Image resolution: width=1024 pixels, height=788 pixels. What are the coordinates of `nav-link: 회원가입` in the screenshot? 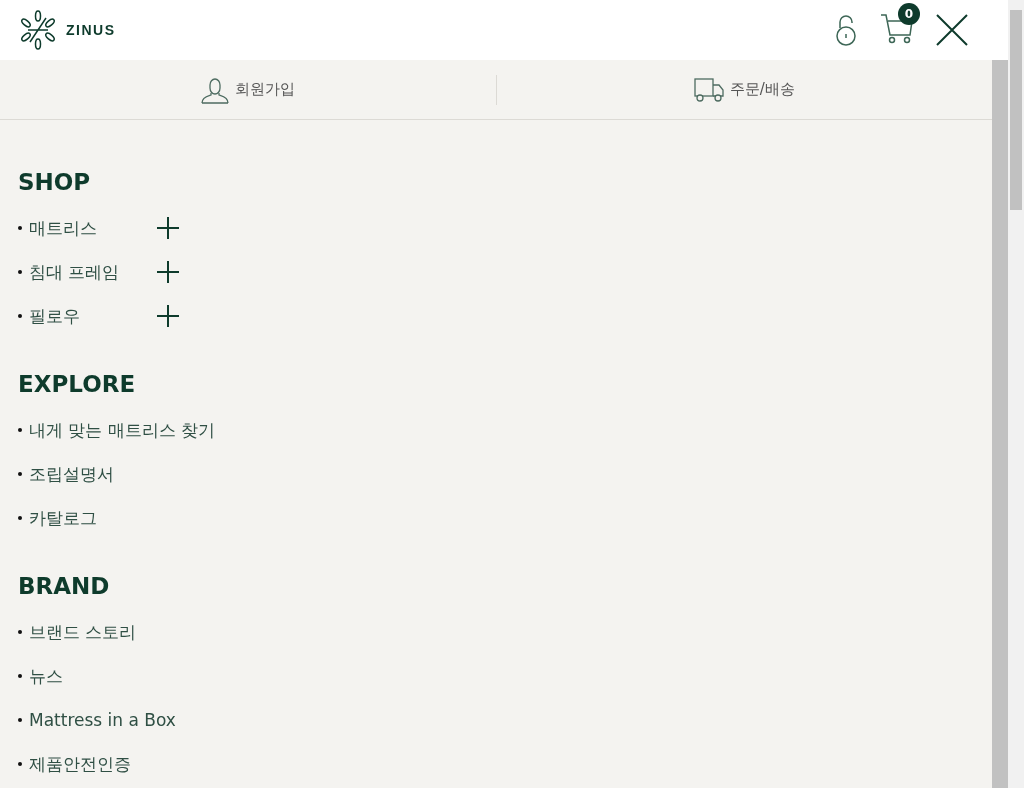 It's located at (247, 89).